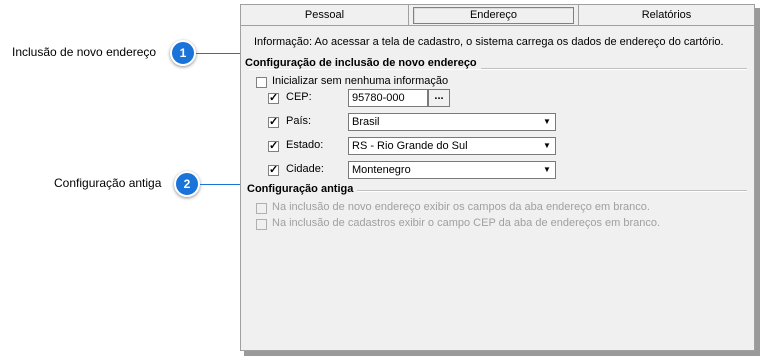  I want to click on cidade-select-value: Montenegro, so click(381, 170).